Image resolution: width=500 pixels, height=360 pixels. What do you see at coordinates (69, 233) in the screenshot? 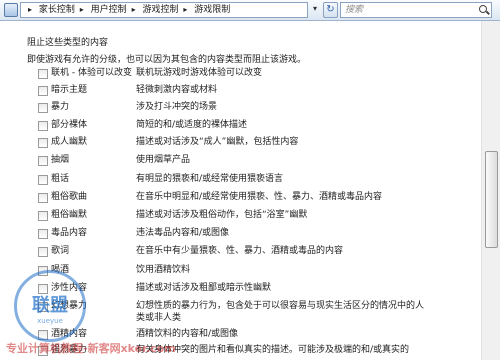
I see `content-type-label: 毒品内容` at bounding box center [69, 233].